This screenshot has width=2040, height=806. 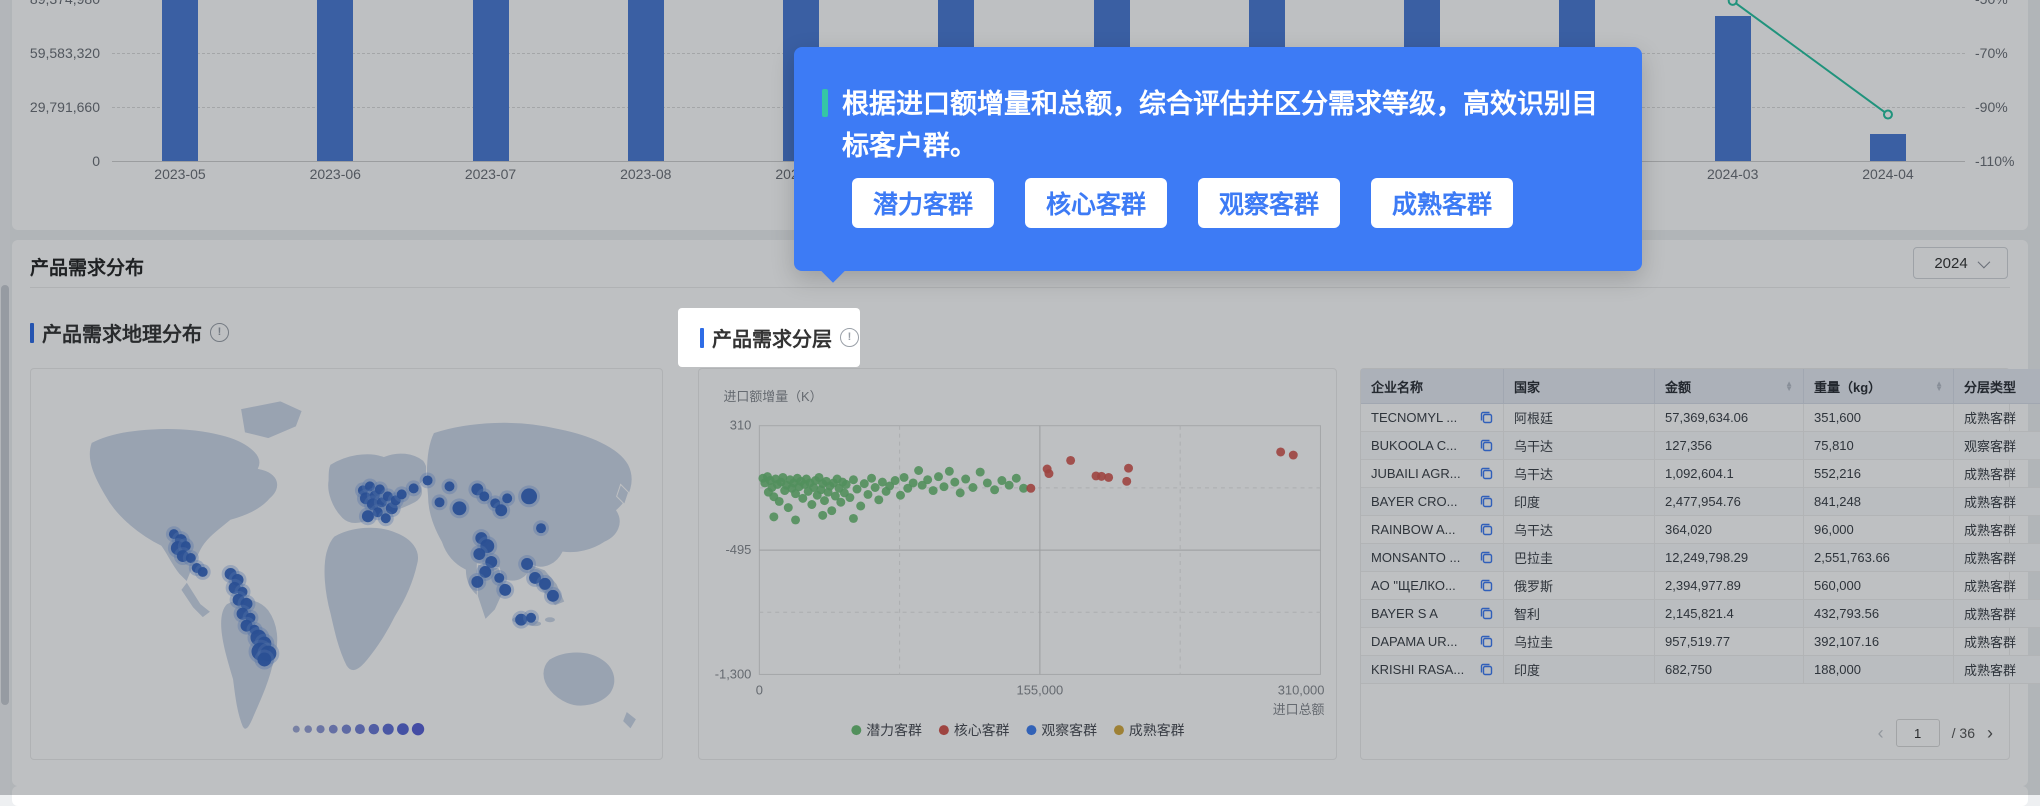 What do you see at coordinates (825, 103) in the screenshot?
I see `tooltip-accent-bar` at bounding box center [825, 103].